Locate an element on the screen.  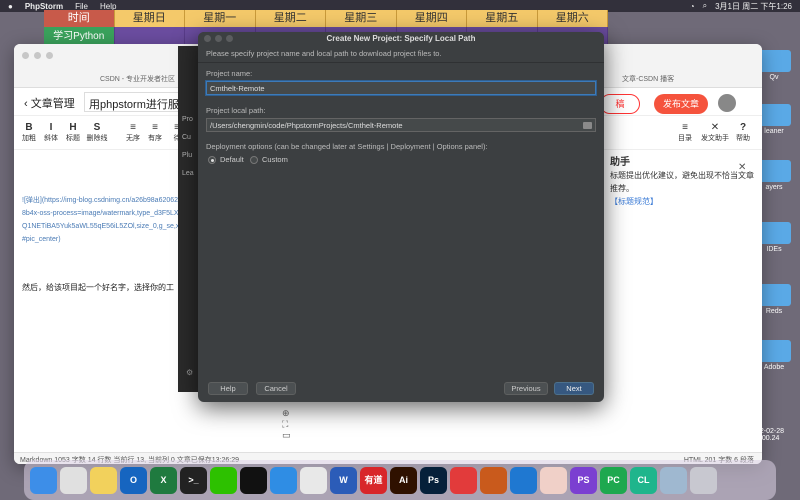
dialog-minimize-button is located at coordinates (218, 38).